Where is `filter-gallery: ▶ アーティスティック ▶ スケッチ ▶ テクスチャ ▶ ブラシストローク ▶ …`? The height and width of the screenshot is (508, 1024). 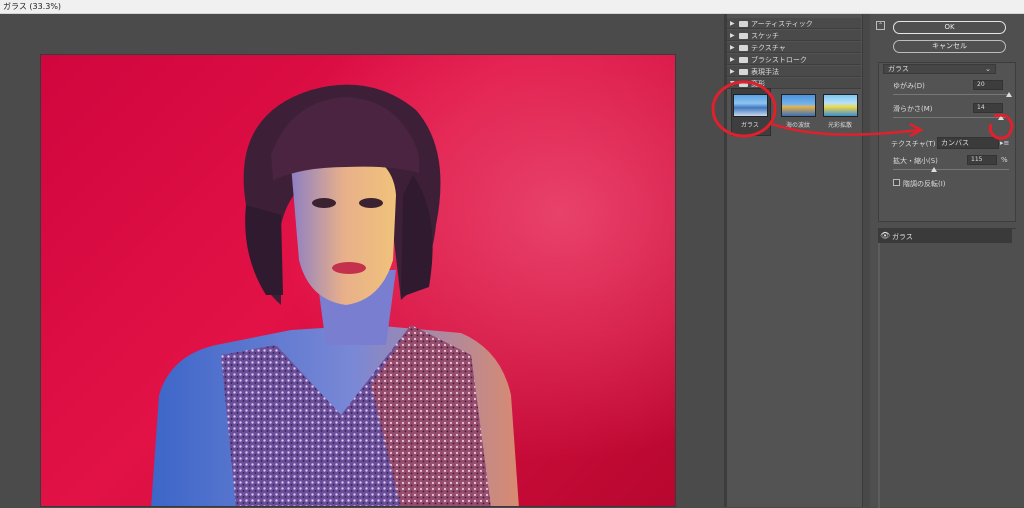 filter-gallery: ▶ アーティスティック ▶ スケッチ ▶ テクスチャ ▶ ブラシストローク ▶ … is located at coordinates (798, 260).